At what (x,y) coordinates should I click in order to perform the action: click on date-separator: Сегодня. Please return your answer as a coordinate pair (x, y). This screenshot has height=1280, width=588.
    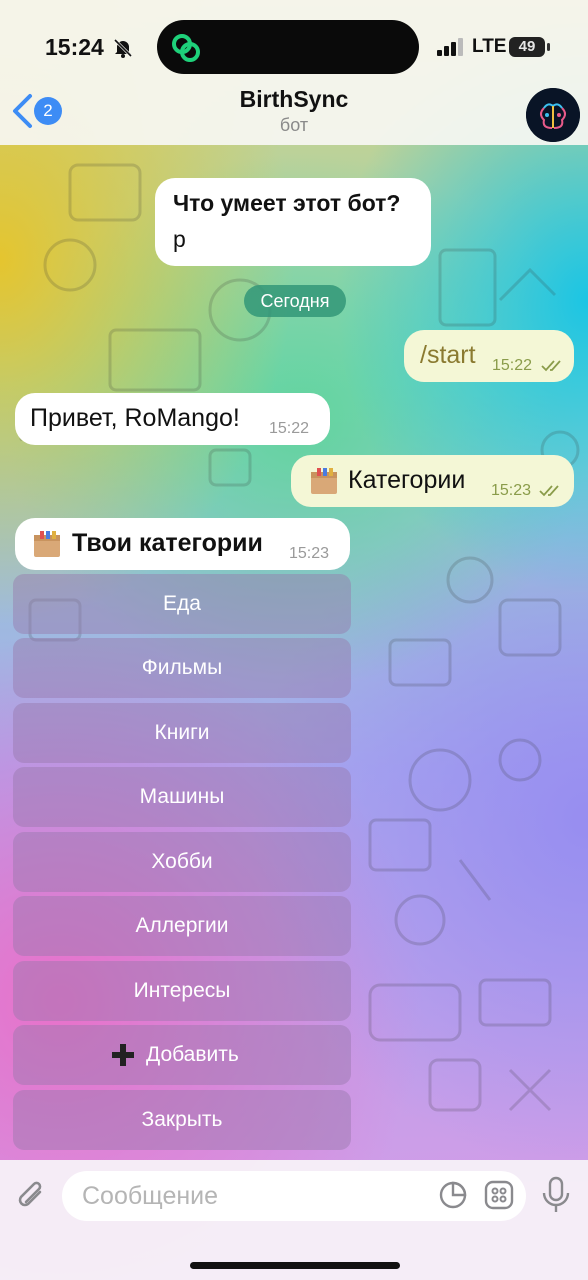
    Looking at the image, I should click on (295, 301).